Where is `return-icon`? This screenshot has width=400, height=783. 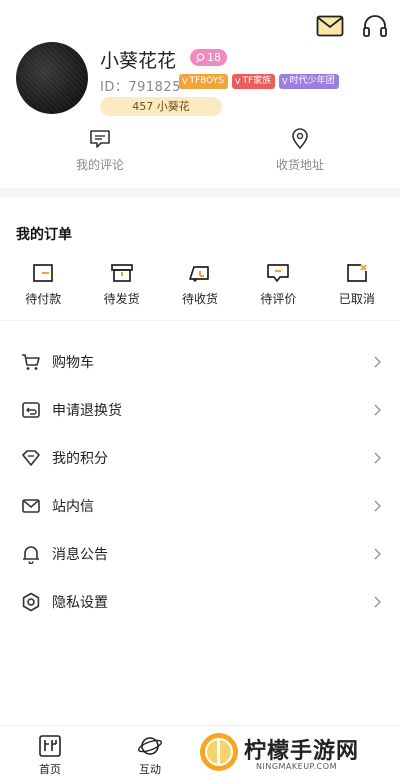
return-icon is located at coordinates (31, 410).